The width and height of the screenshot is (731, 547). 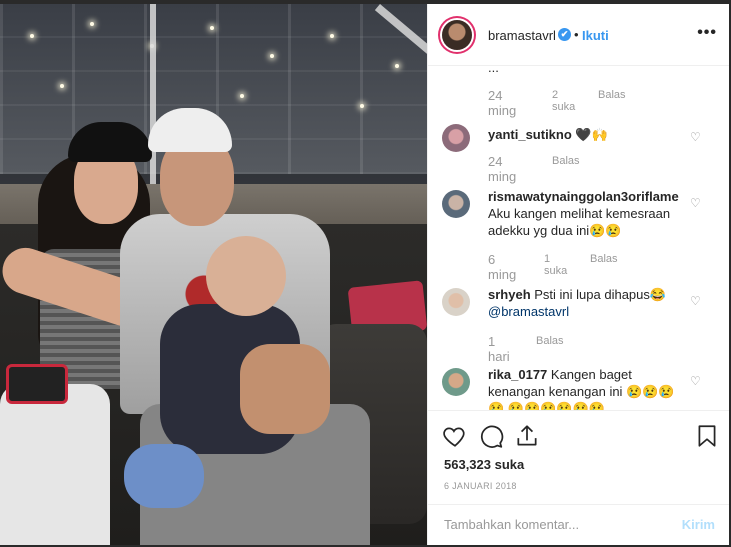 I want to click on photo-camera, so click(x=37, y=384).